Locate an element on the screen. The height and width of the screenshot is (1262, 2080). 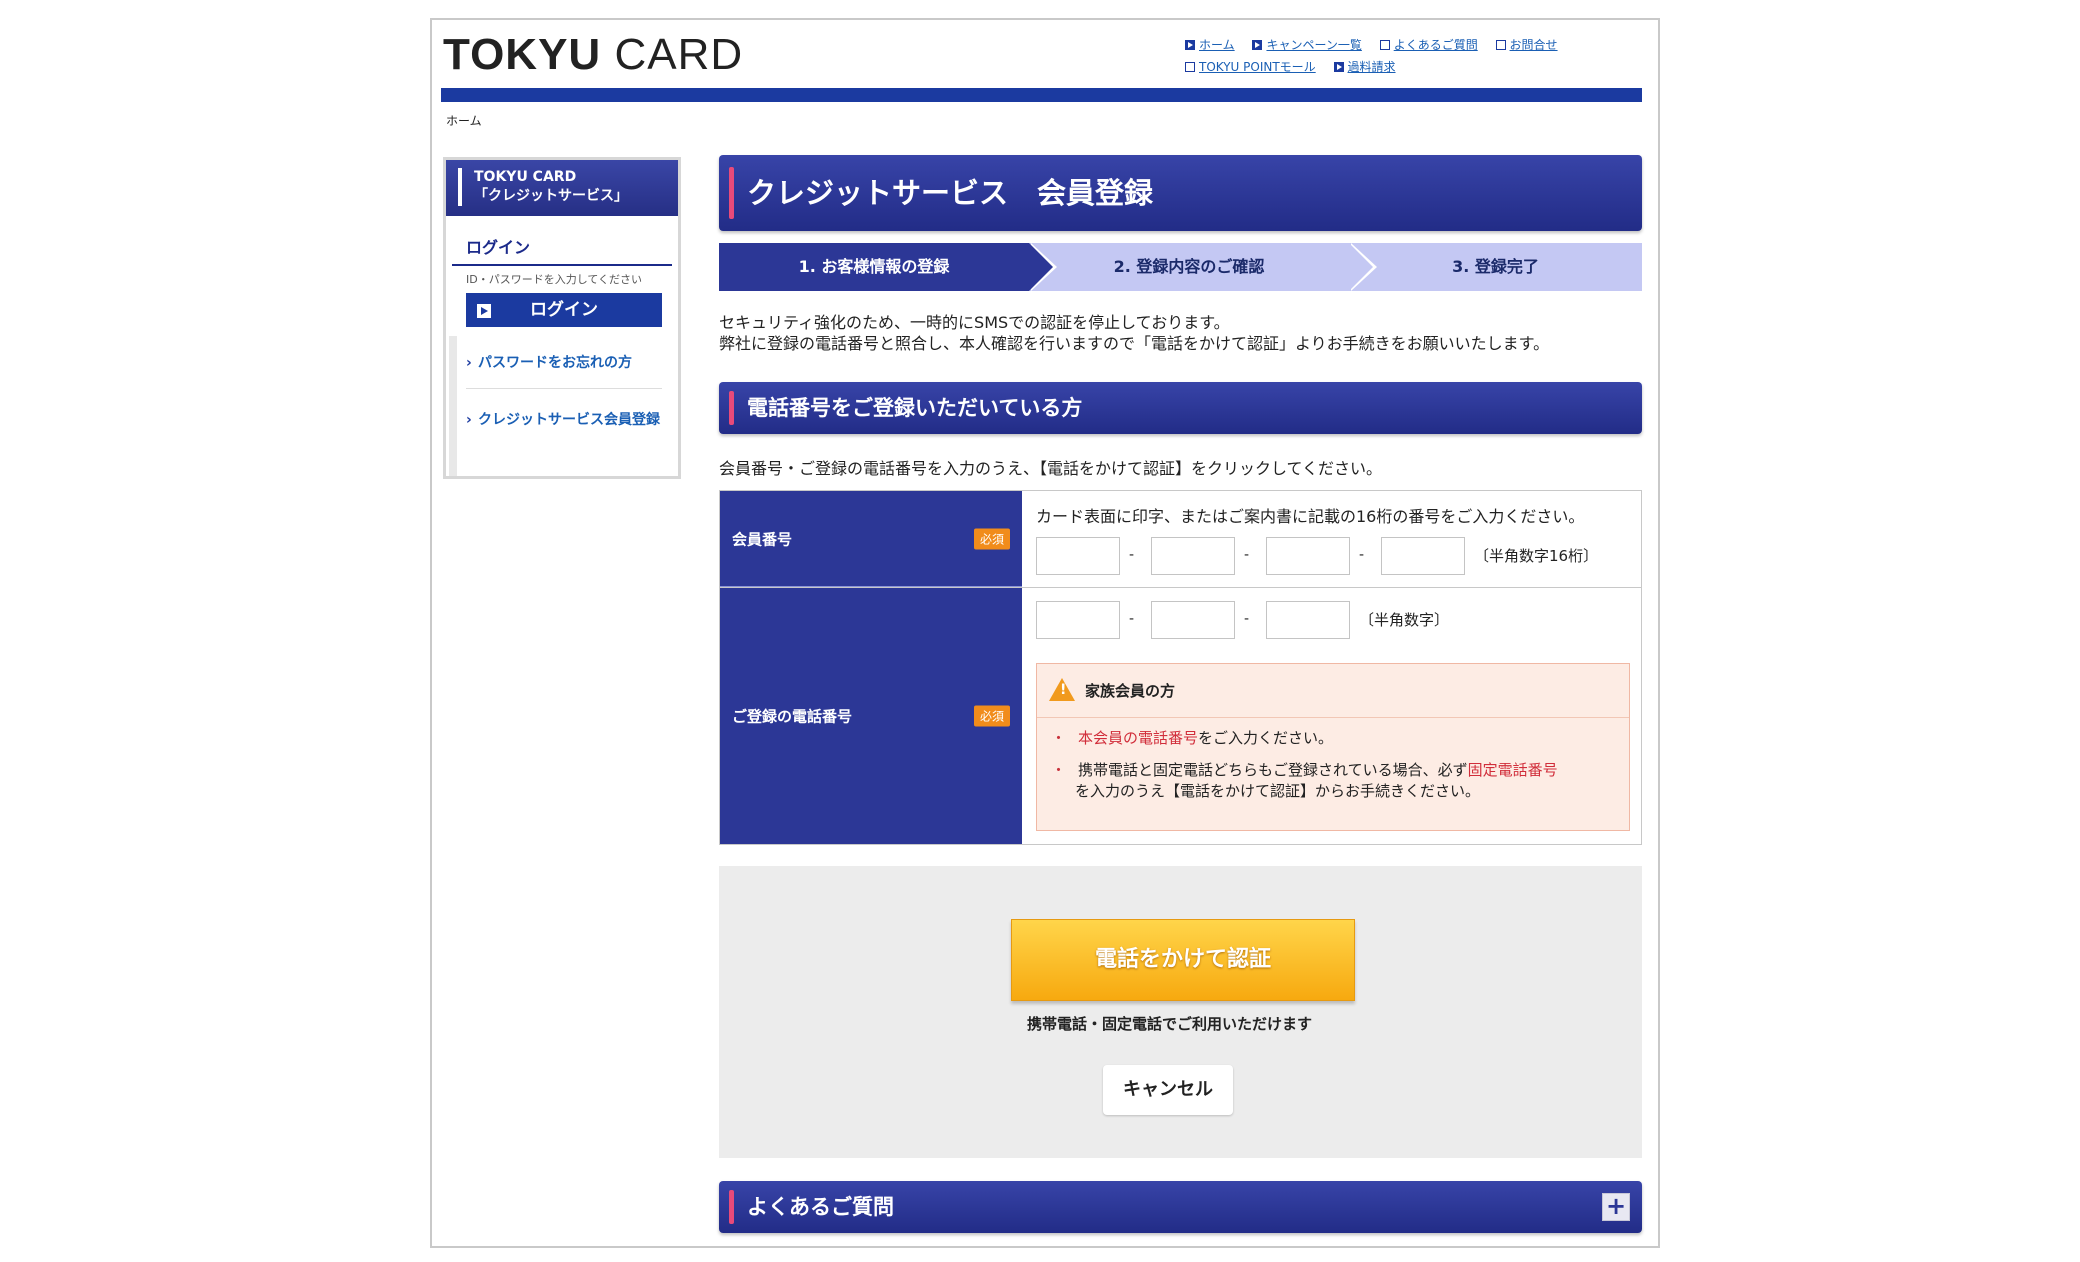
phone-number-label-cell: ご登録の電話番号 必須 is located at coordinates (871, 716).